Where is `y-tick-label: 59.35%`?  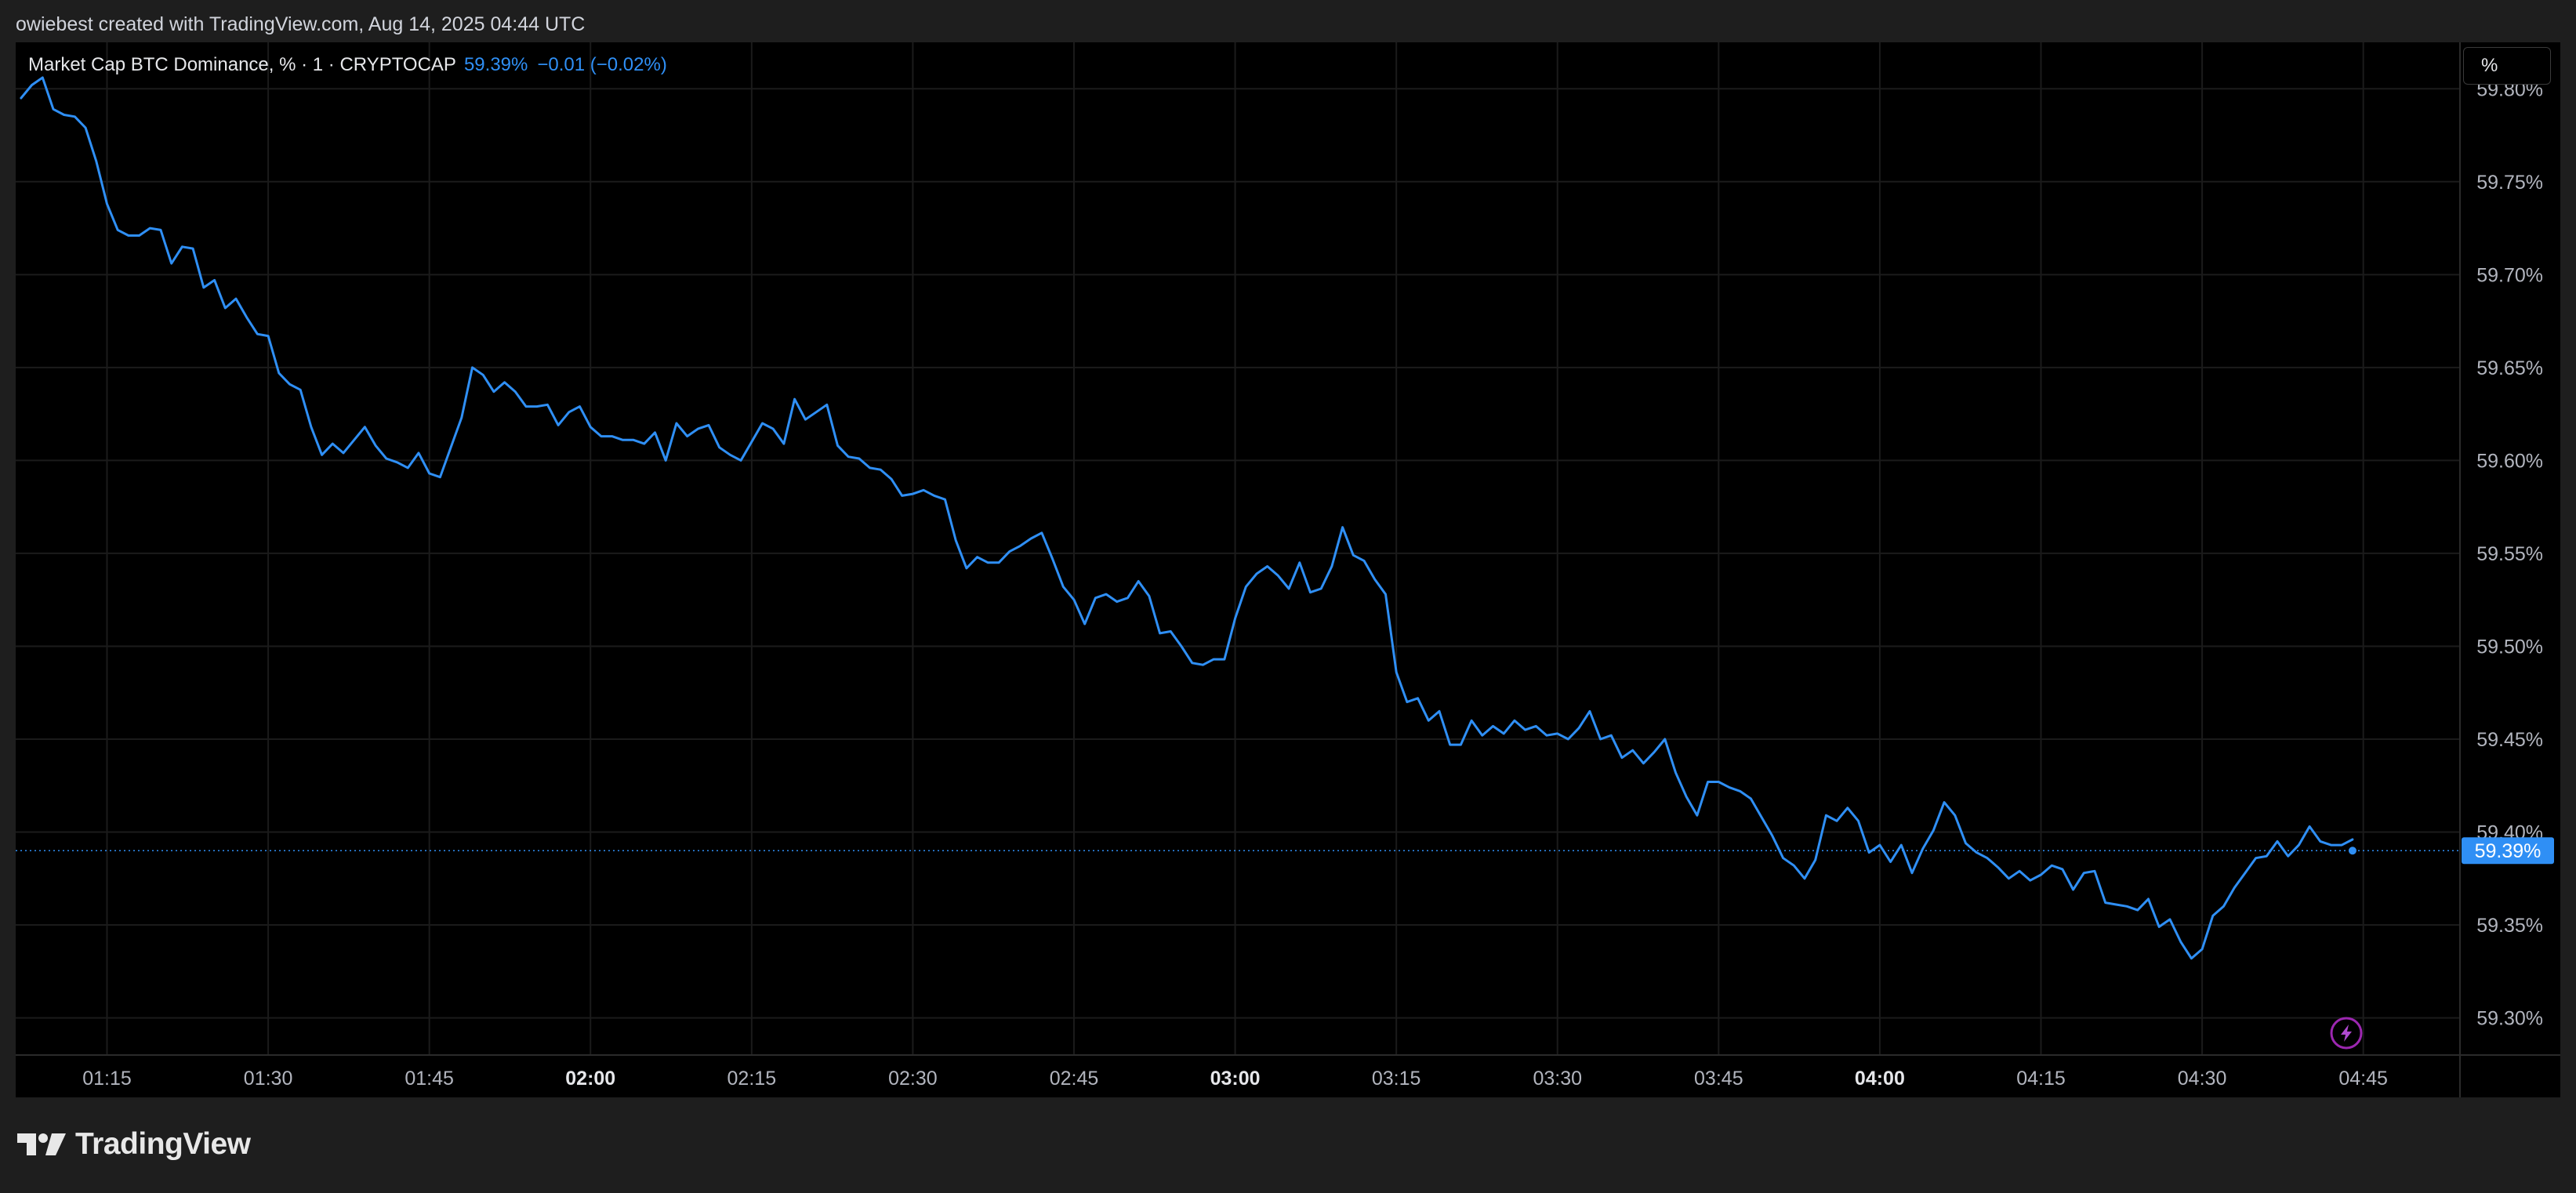
y-tick-label: 59.35% is located at coordinates (2509, 926).